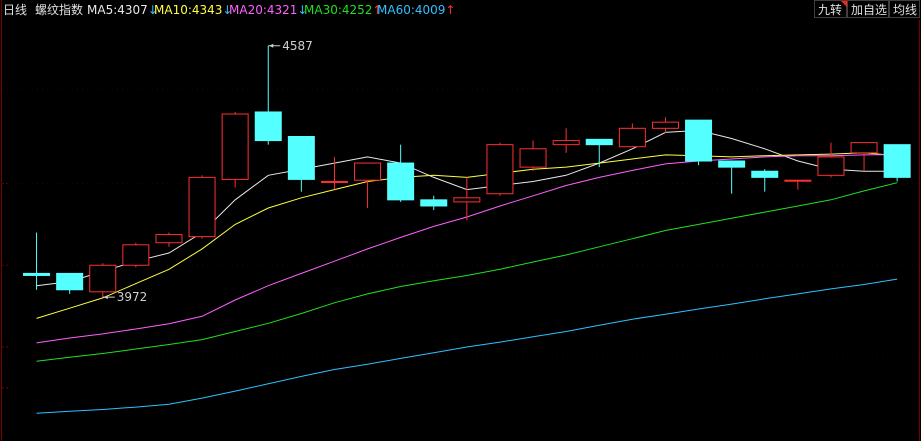  Describe the element at coordinates (15, 10) in the screenshot. I see `period-label: 日线` at that location.